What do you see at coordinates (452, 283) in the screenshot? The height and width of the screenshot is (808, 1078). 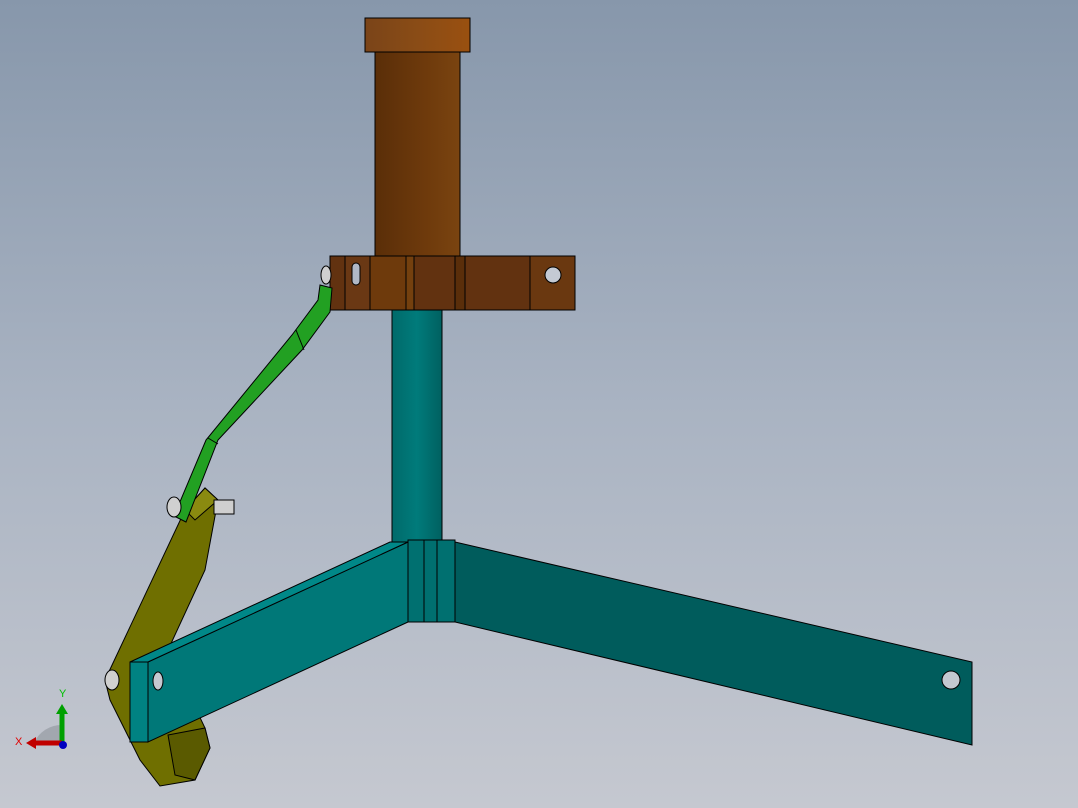 I see `clamp-block` at bounding box center [452, 283].